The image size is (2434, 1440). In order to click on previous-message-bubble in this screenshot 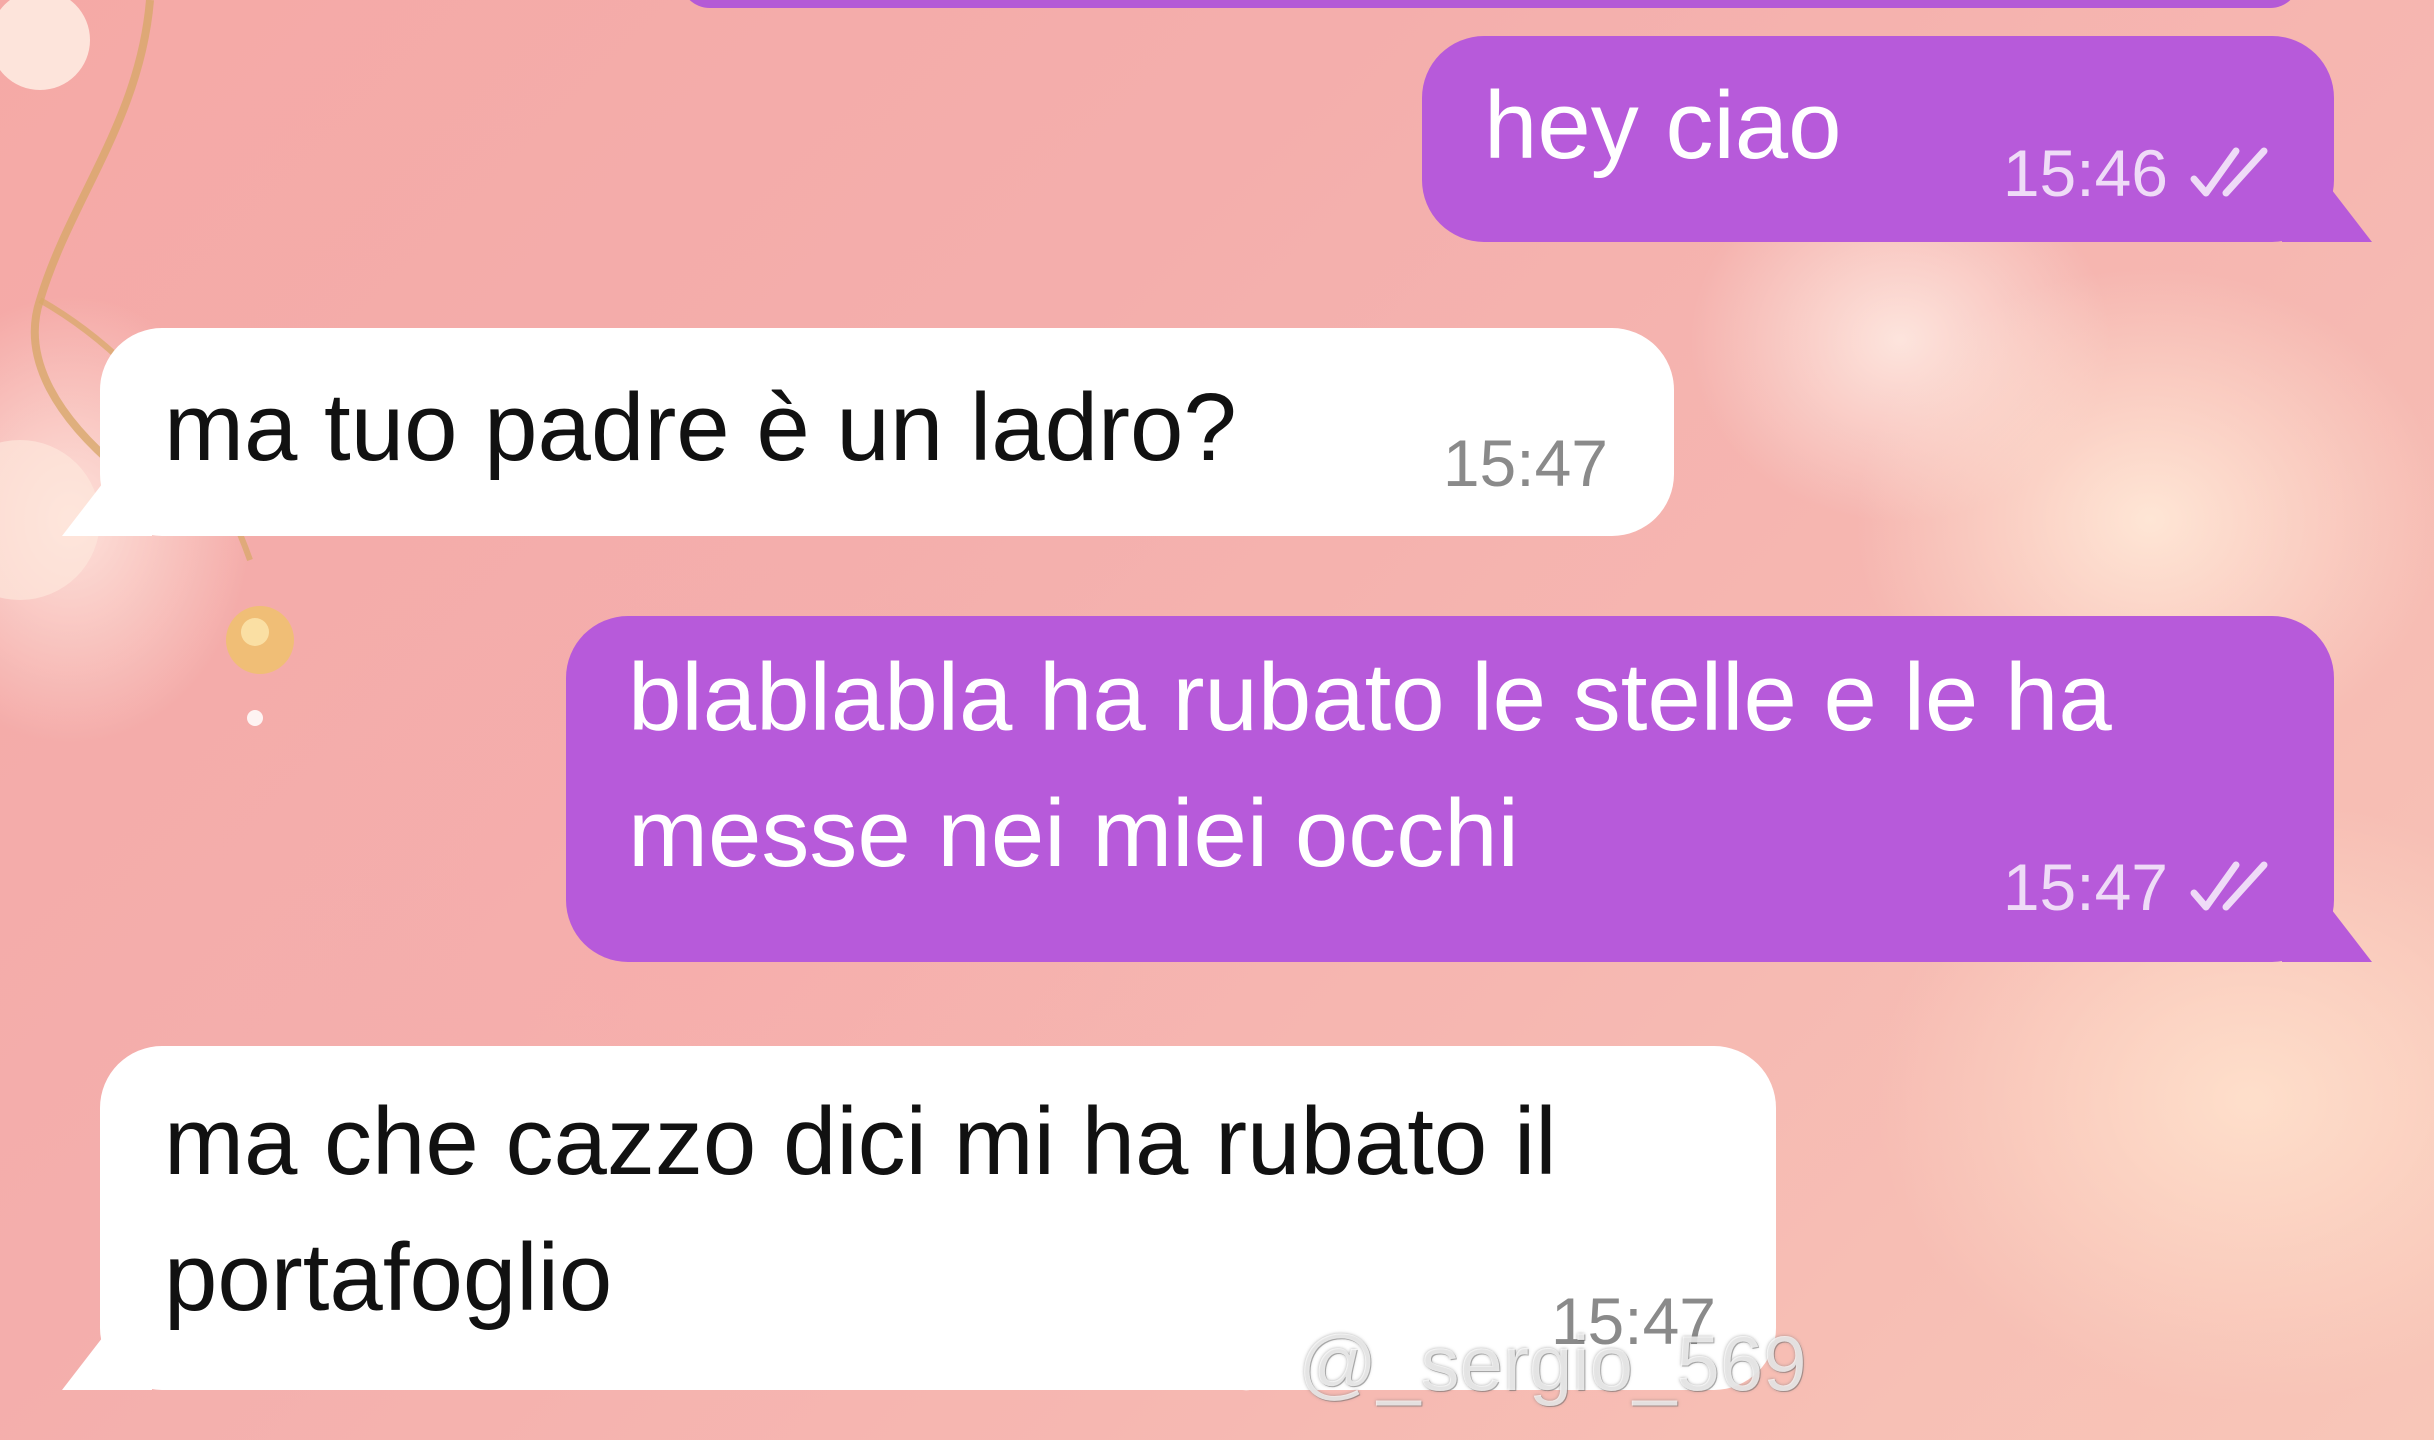, I will do `click(1490, 4)`.